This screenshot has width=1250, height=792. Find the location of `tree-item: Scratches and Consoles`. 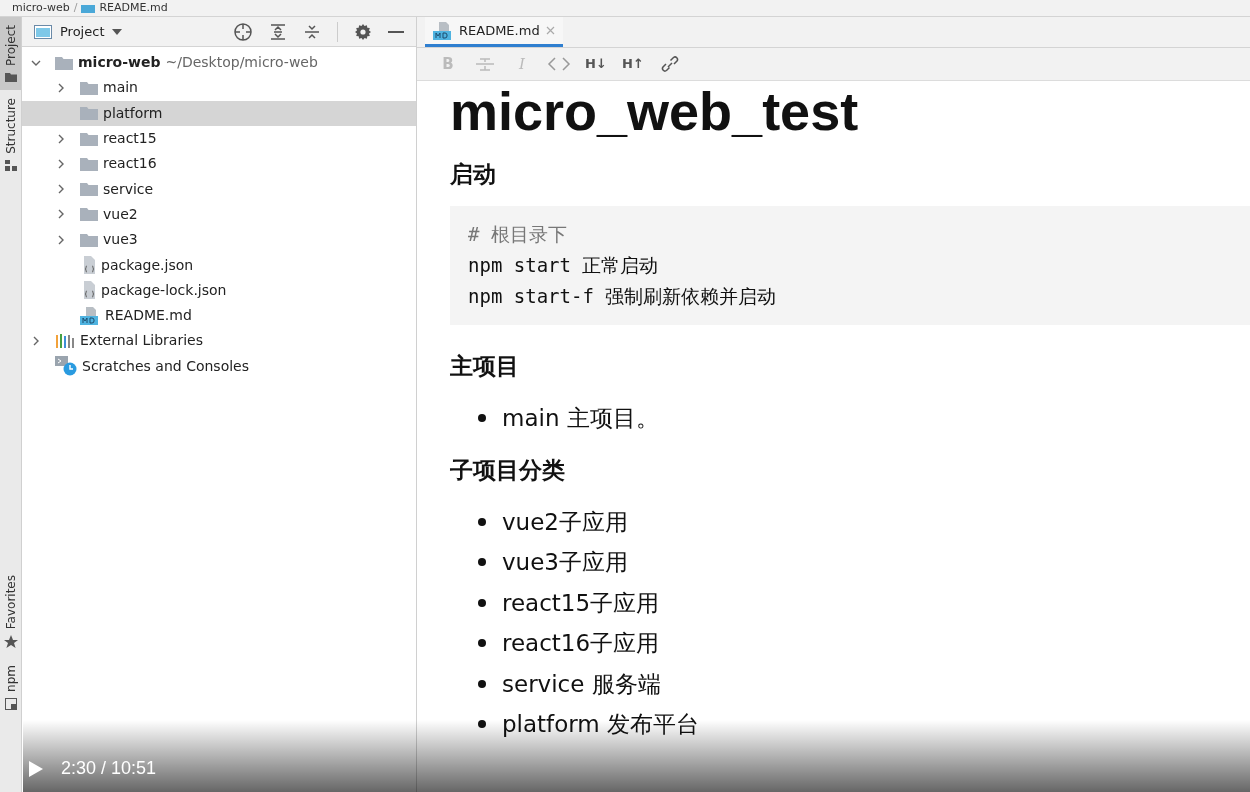

tree-item: Scratches and Consoles is located at coordinates (219, 366).